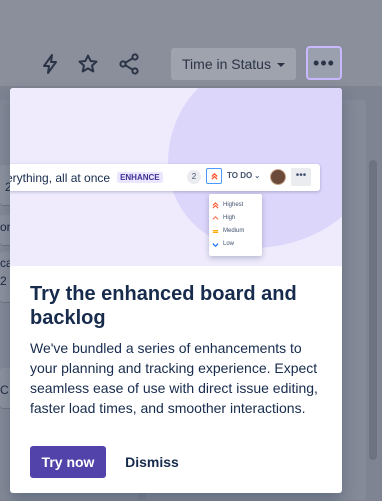 The height and width of the screenshot is (501, 382). I want to click on time-in-status-label: Time in Status, so click(226, 64).